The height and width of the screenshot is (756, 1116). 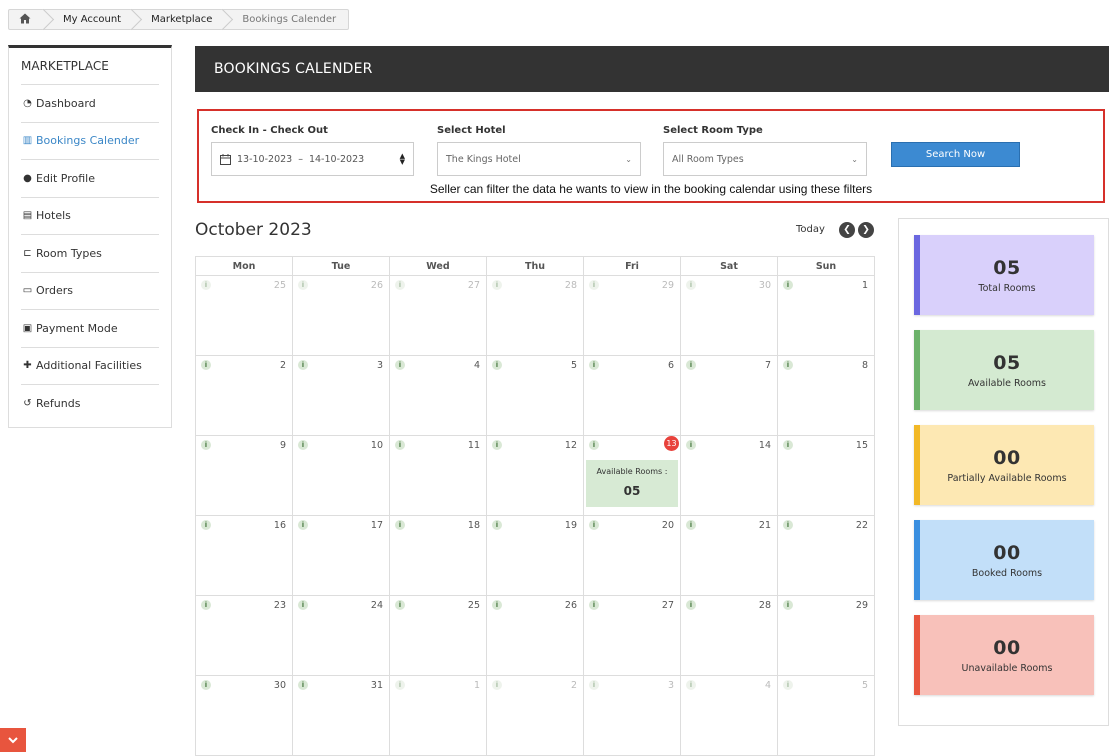 I want to click on calendar-day-cell: i7, so click(x=729, y=395).